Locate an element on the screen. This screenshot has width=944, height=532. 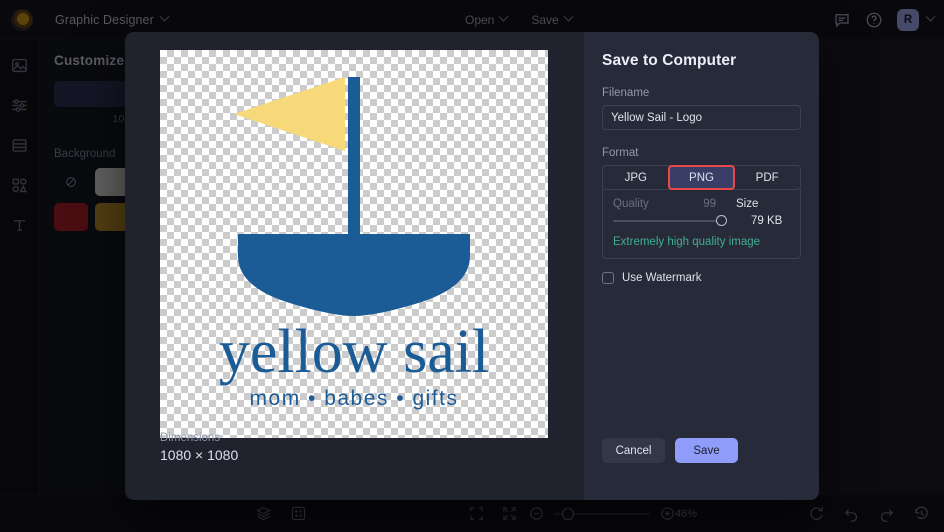
format-png-button: PNG is located at coordinates (701, 177).